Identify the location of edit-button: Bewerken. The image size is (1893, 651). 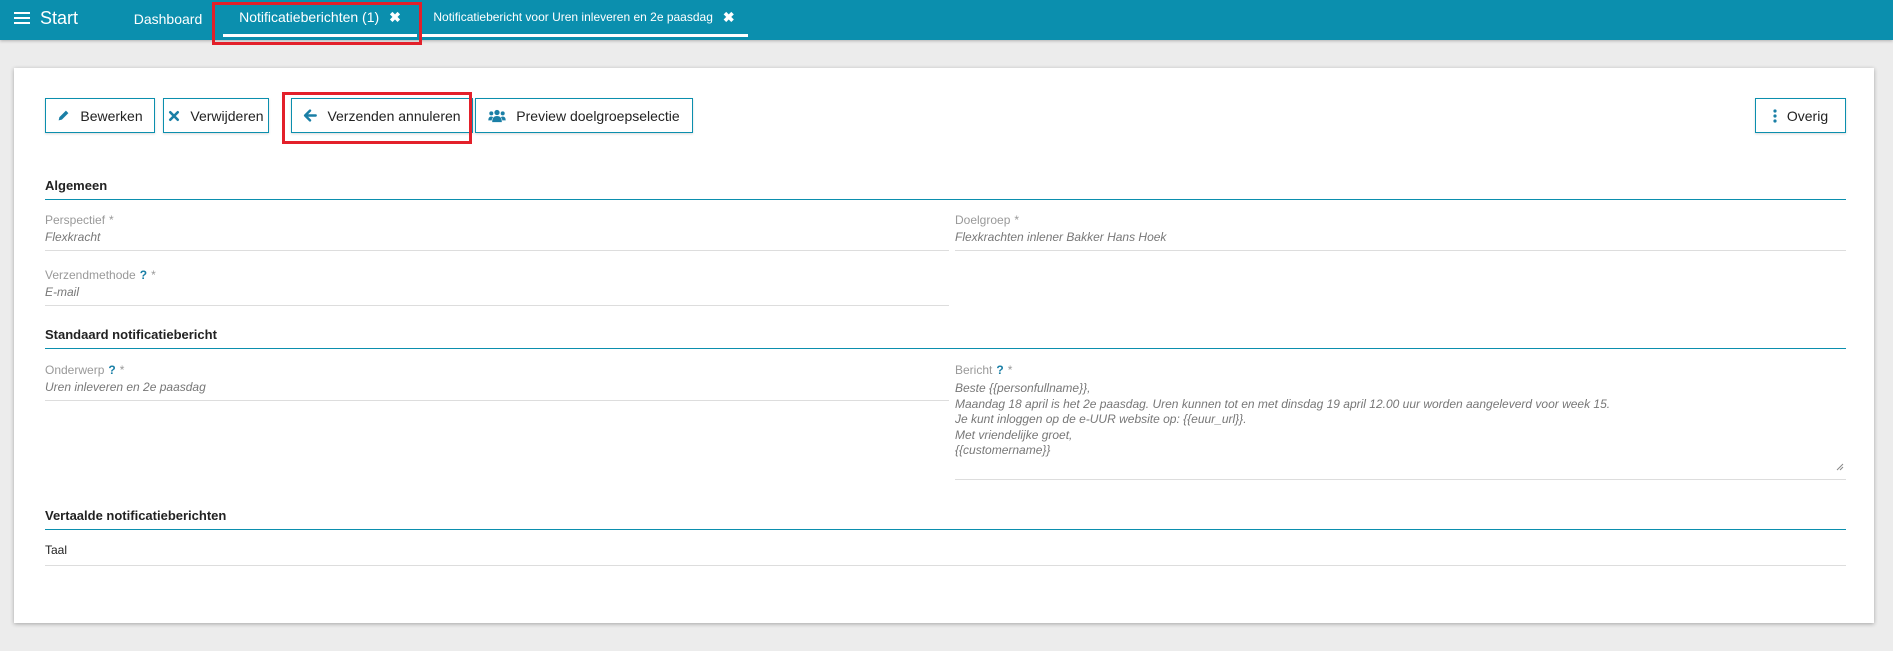
(100, 115).